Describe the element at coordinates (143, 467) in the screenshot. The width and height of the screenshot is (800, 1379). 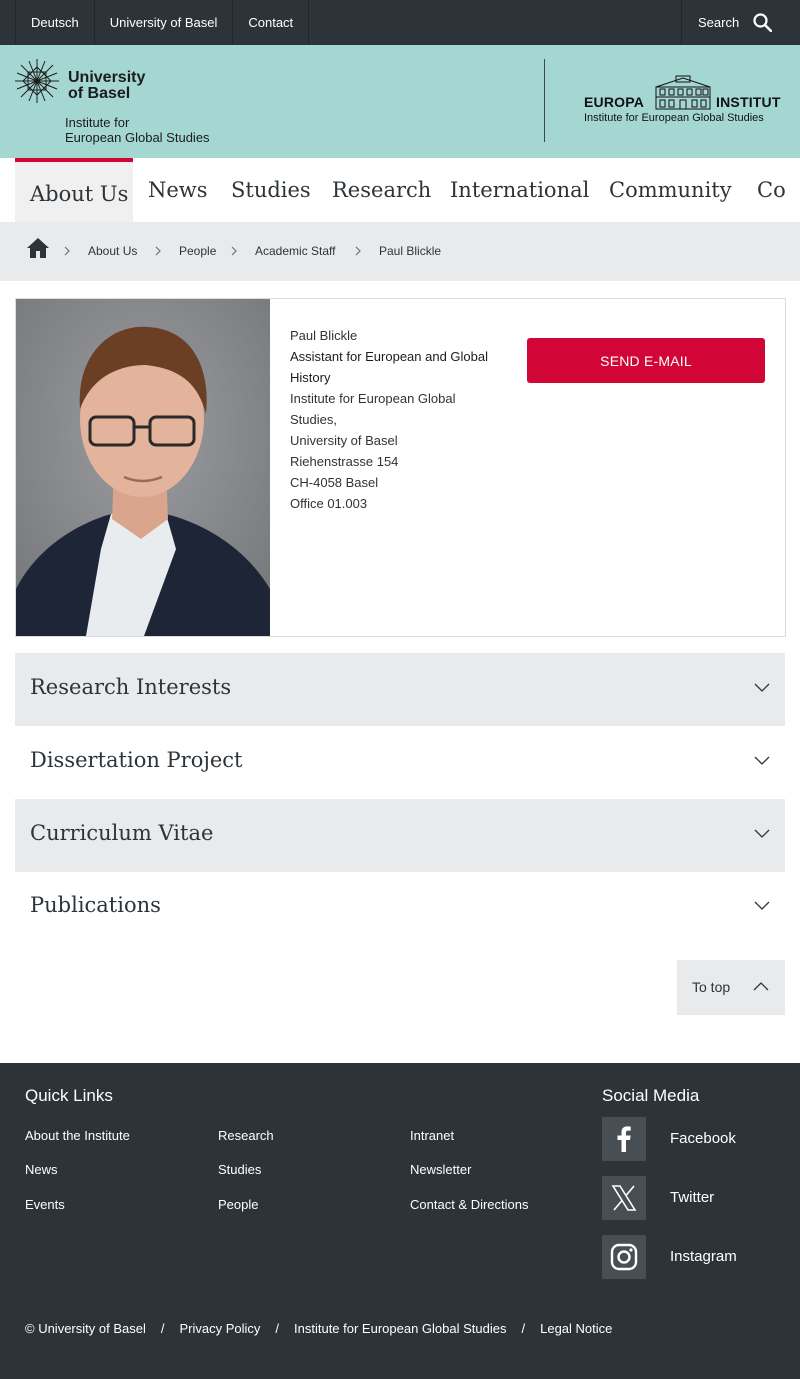
I see `profile-photo` at that location.